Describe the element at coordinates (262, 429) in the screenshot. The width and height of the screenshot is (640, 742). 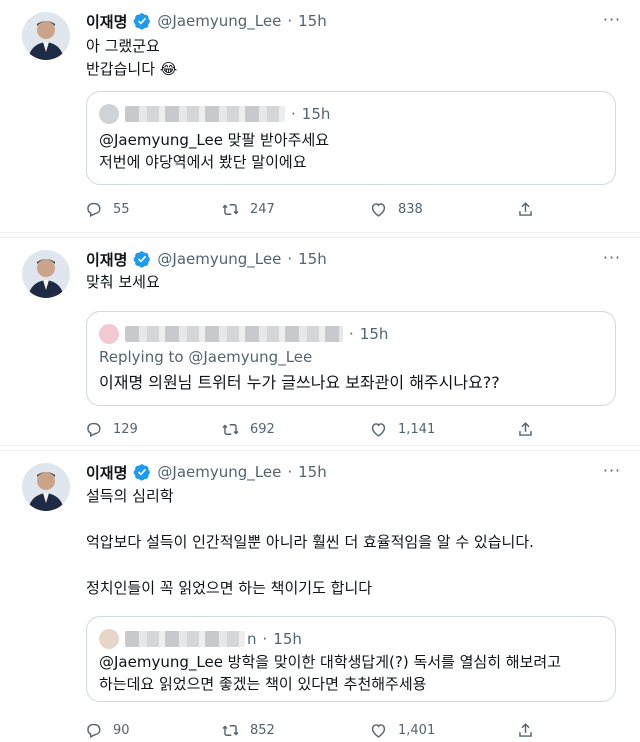
I see `retweet-count: 692` at that location.